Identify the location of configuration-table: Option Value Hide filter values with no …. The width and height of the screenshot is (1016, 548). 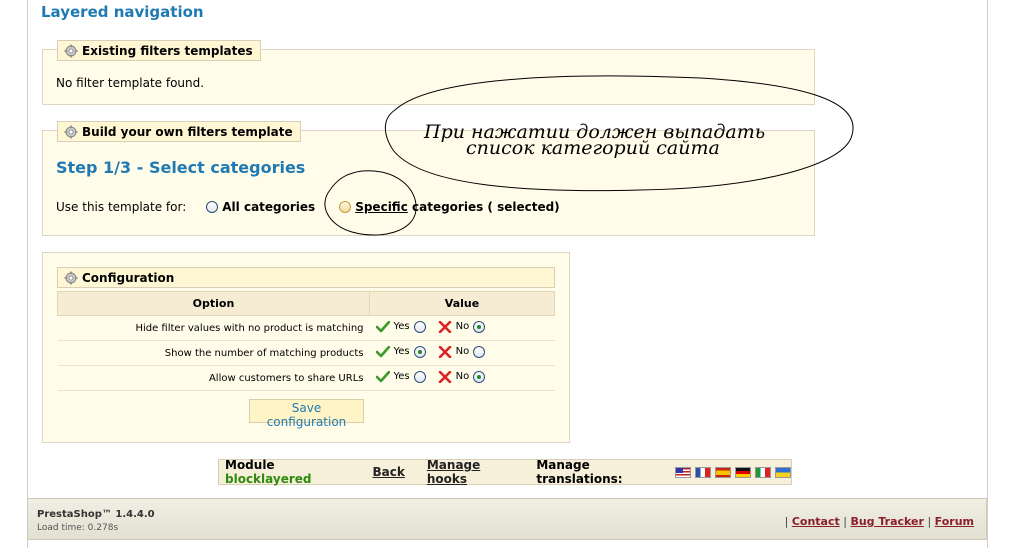
(306, 341).